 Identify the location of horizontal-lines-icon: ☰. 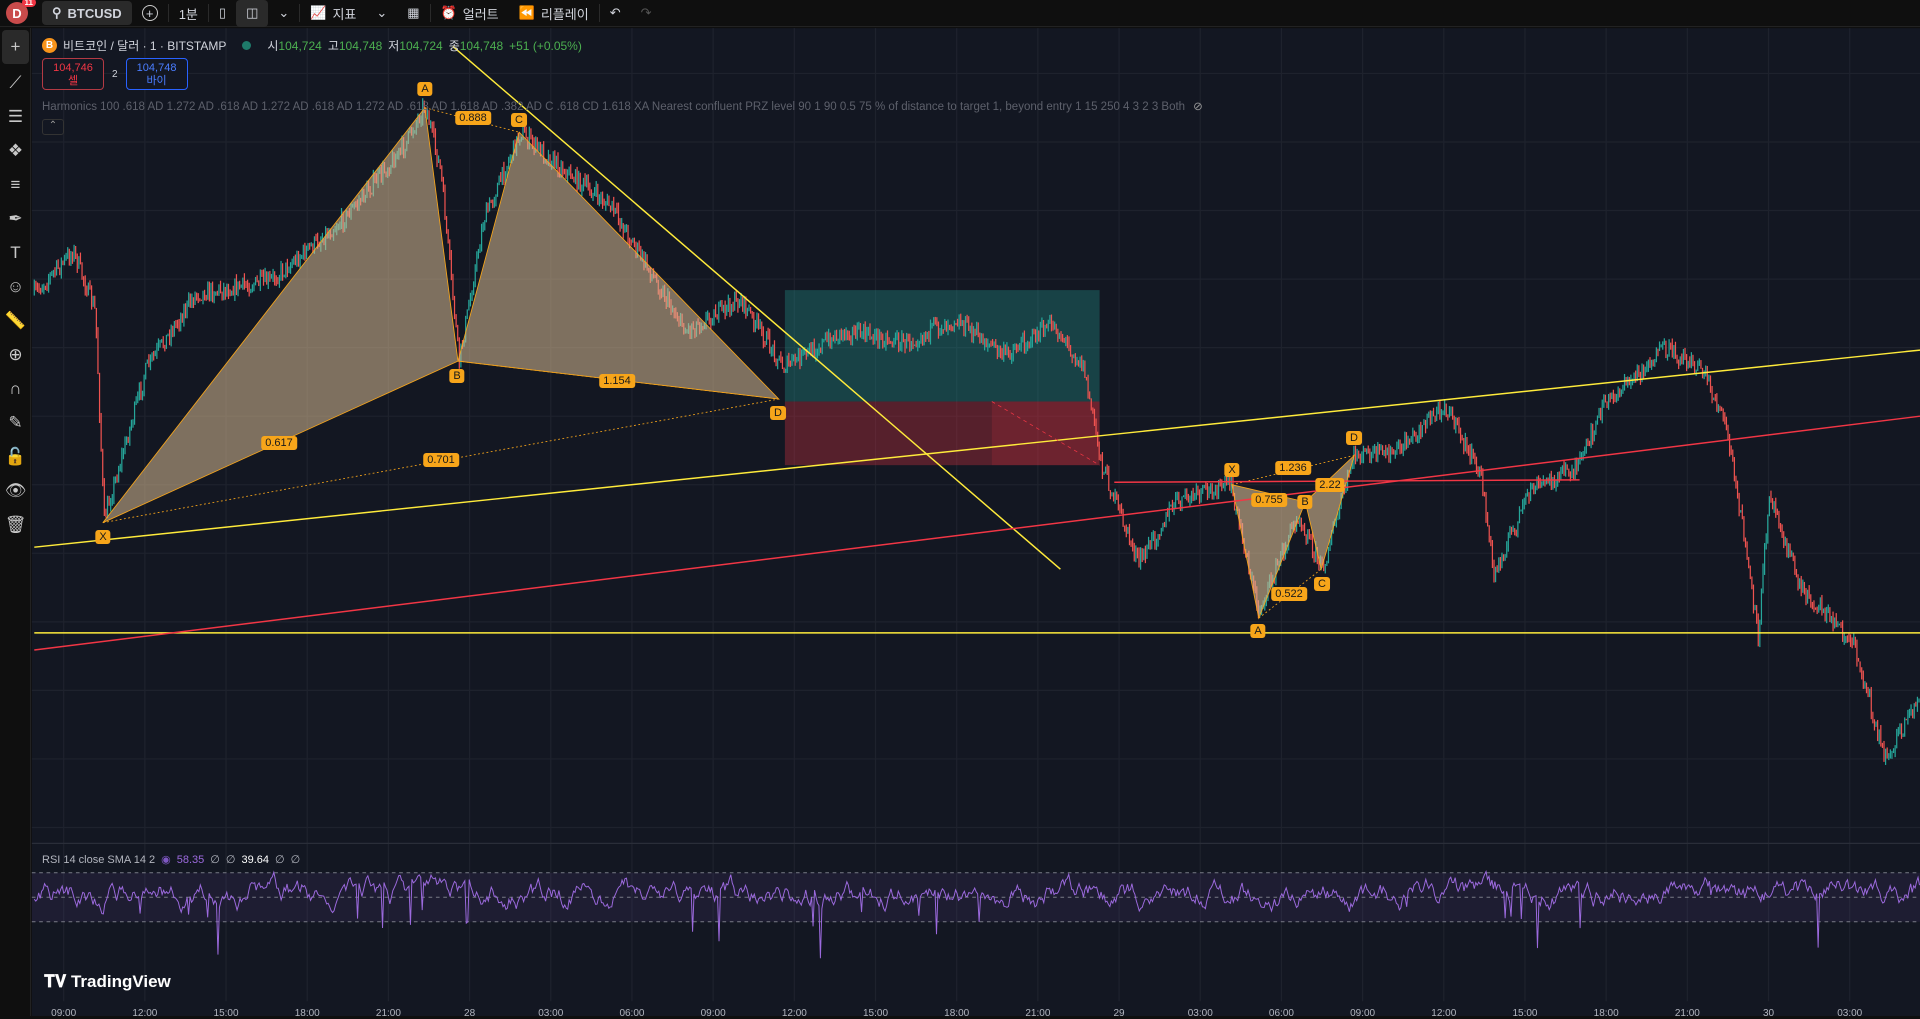
(15, 116).